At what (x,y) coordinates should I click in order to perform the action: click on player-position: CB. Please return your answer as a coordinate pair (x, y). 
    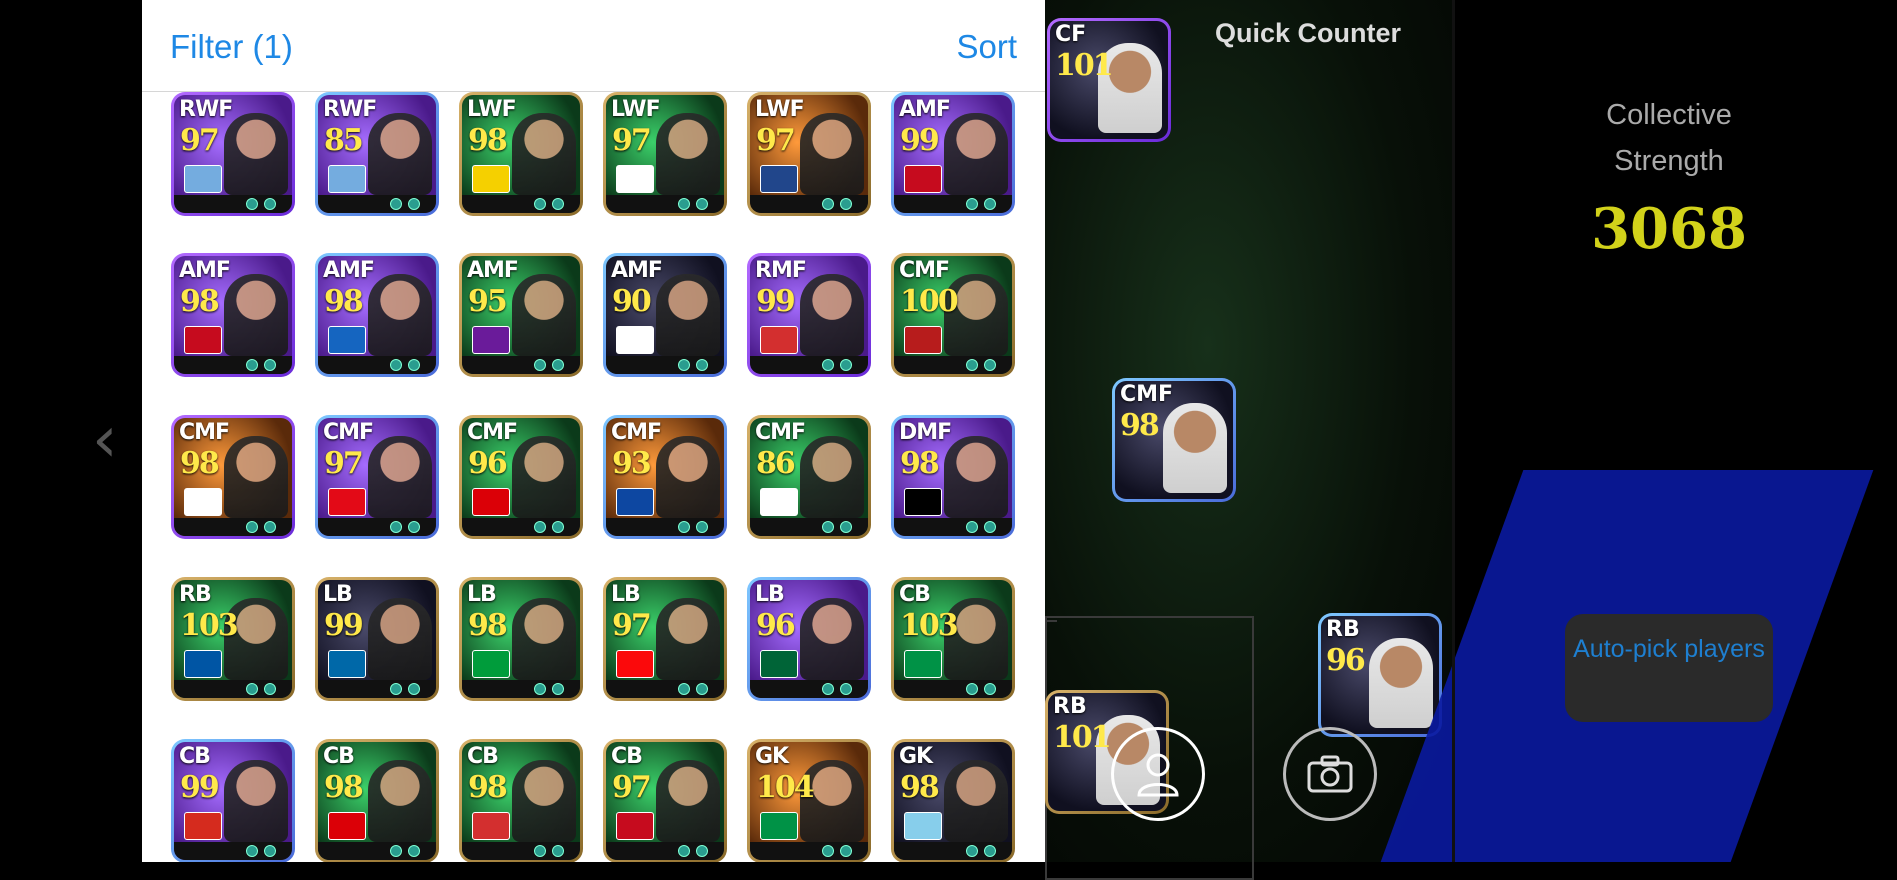
    Looking at the image, I should click on (339, 756).